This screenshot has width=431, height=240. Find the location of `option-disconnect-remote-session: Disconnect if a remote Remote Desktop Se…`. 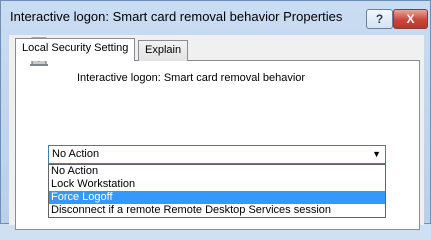

option-disconnect-remote-session: Disconnect if a remote Remote Desktop Se… is located at coordinates (217, 210).